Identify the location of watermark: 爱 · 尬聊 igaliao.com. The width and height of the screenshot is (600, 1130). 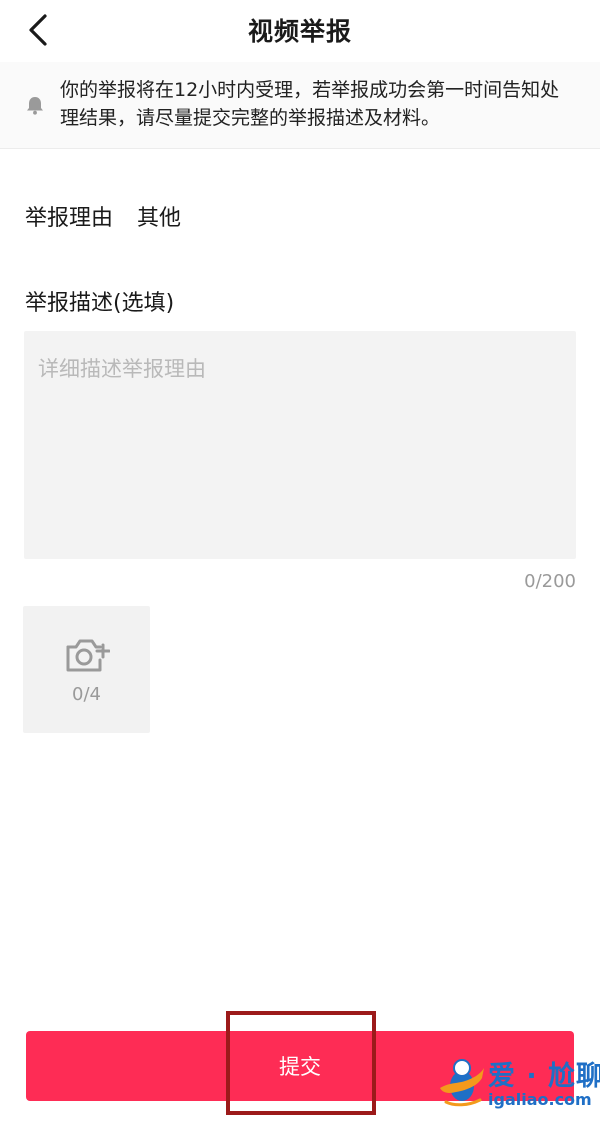
(519, 1085).